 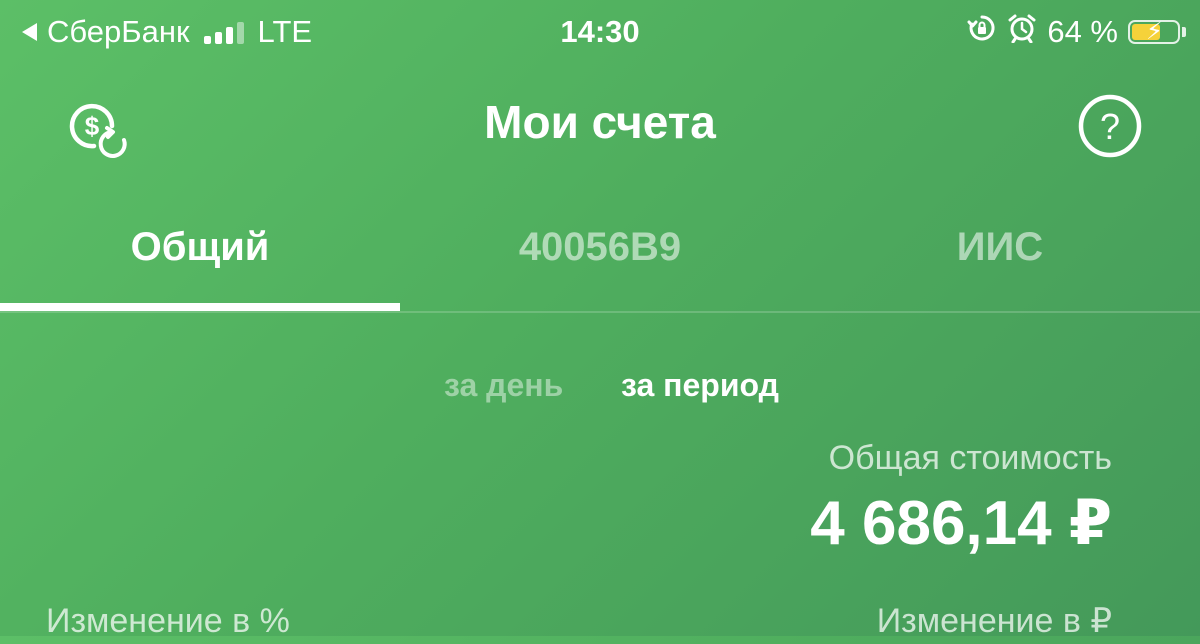 What do you see at coordinates (961, 523) in the screenshot?
I see `total-value: 4 686,14 ₽` at bounding box center [961, 523].